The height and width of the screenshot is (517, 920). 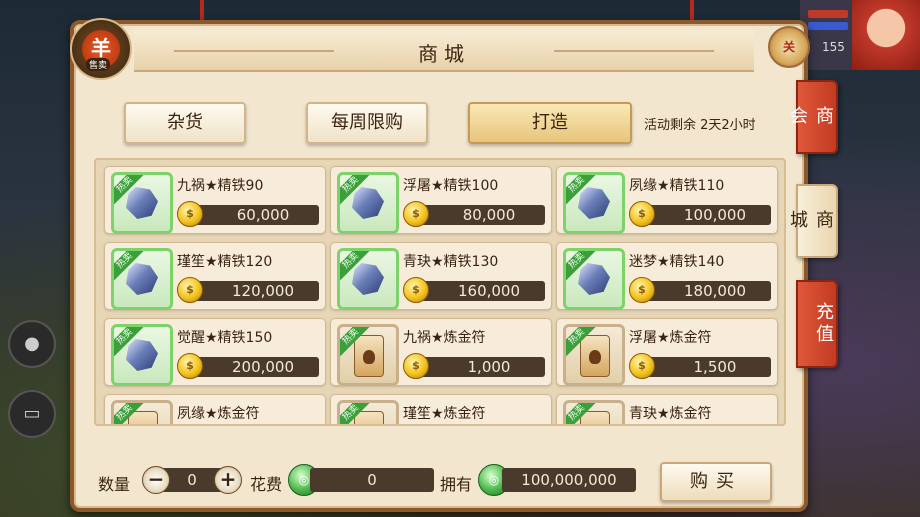 What do you see at coordinates (441, 352) in the screenshot?
I see `item-card: 热卖 九祸★炼金符 1,000 $` at bounding box center [441, 352].